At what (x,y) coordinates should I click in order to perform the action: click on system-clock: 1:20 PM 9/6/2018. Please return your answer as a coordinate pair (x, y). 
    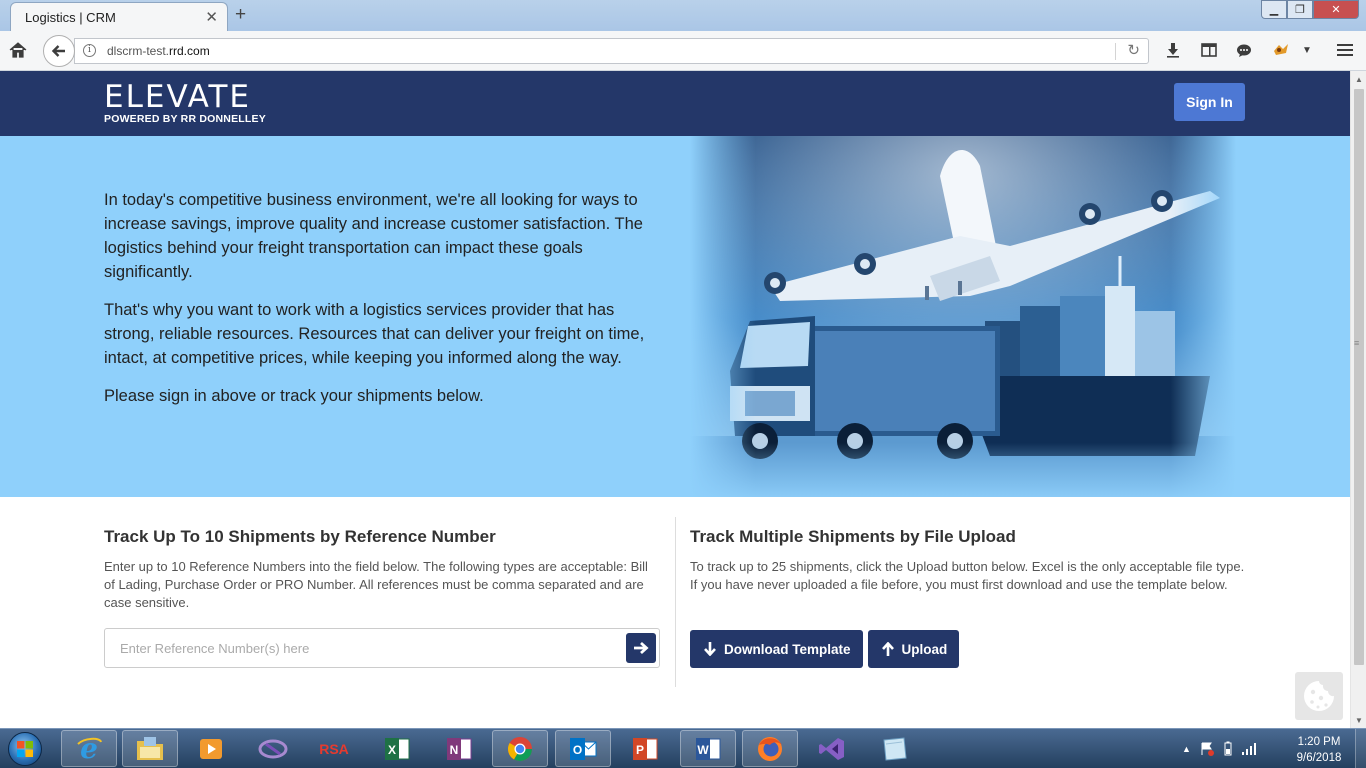
    Looking at the image, I should click on (1319, 750).